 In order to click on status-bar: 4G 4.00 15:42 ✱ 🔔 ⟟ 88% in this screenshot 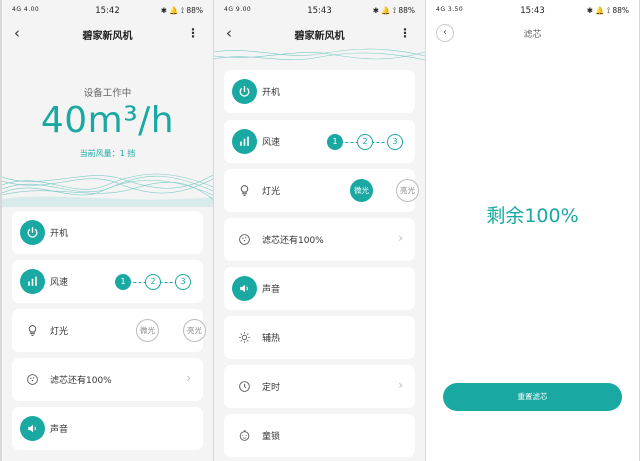, I will do `click(107, 11)`.